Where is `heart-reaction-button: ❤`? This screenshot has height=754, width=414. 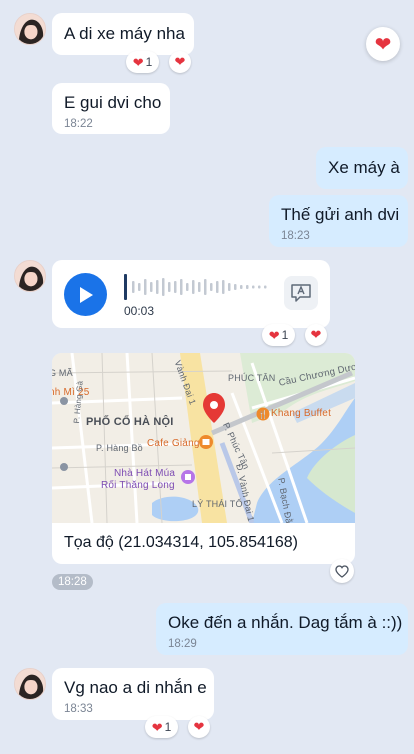 heart-reaction-button: ❤ is located at coordinates (383, 44).